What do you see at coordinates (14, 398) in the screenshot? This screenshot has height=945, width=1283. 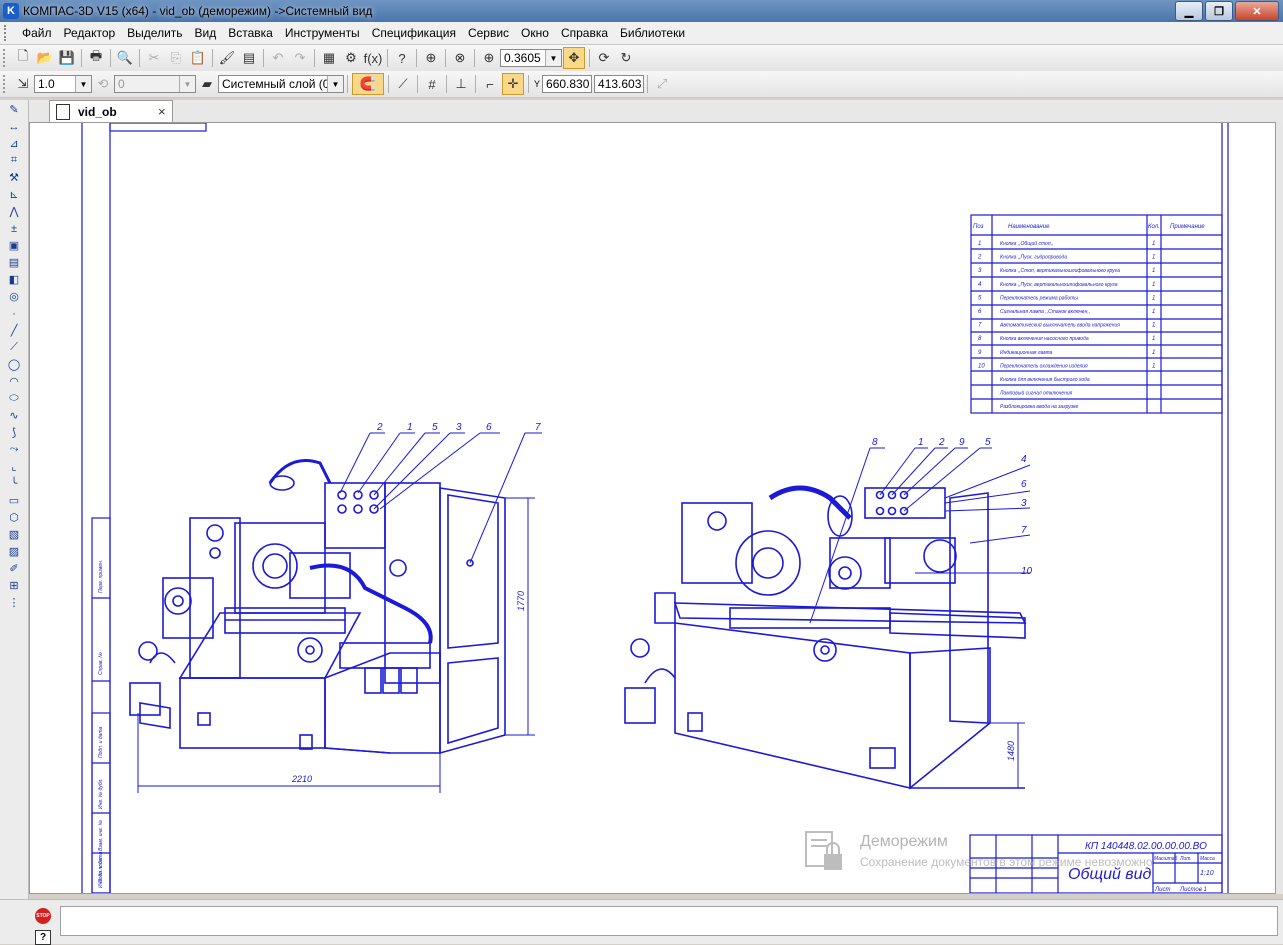 I see `ellipse-icon: ⬭` at bounding box center [14, 398].